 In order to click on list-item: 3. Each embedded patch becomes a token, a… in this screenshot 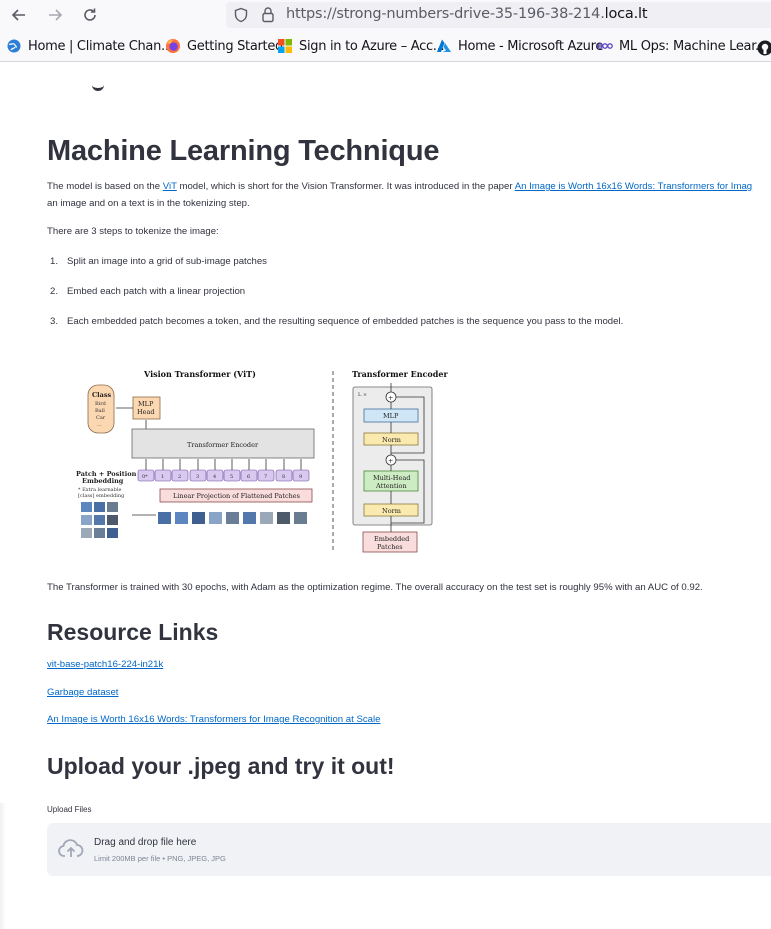, I will do `click(336, 321)`.